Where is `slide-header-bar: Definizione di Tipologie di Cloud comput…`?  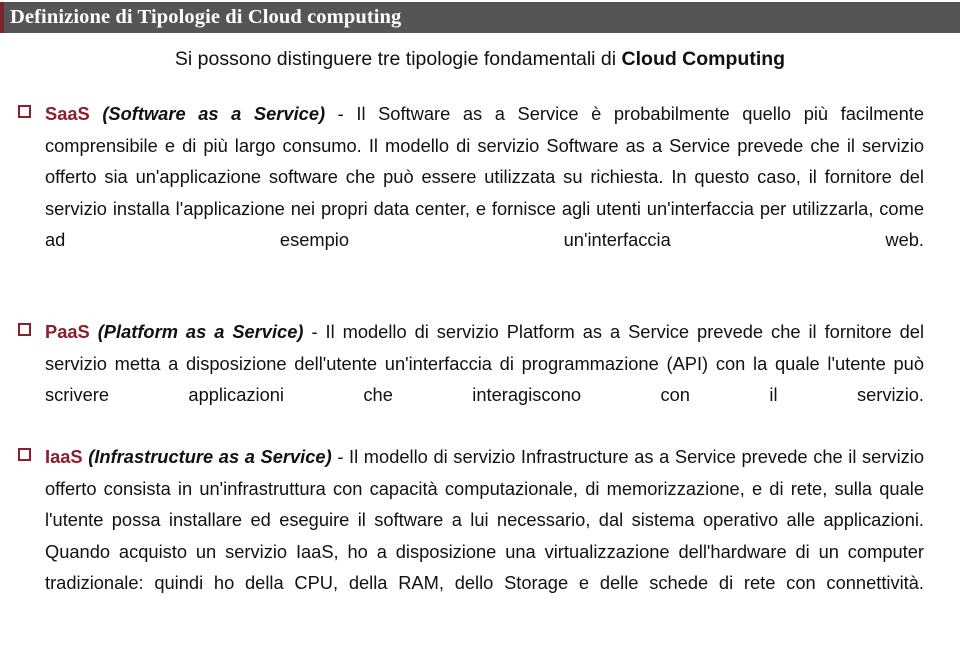
slide-header-bar: Definizione di Tipologie di Cloud comput… is located at coordinates (480, 17).